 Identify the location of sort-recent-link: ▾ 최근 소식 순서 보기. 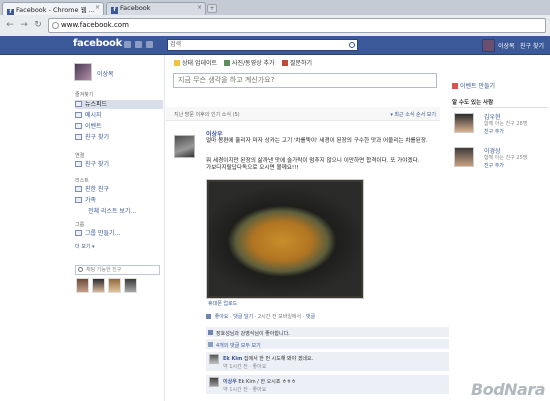
(413, 114).